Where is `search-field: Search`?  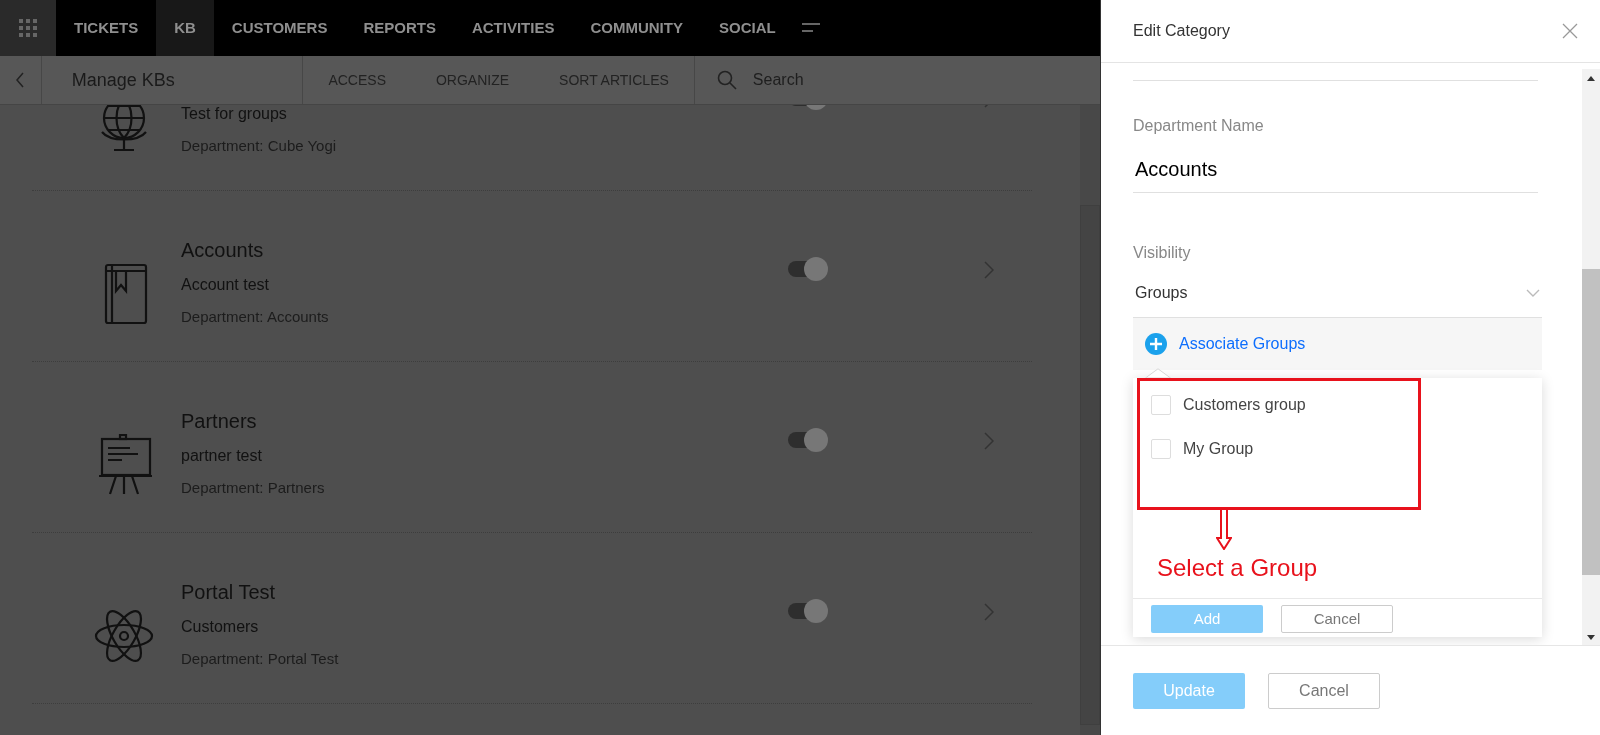 search-field: Search is located at coordinates (900, 80).